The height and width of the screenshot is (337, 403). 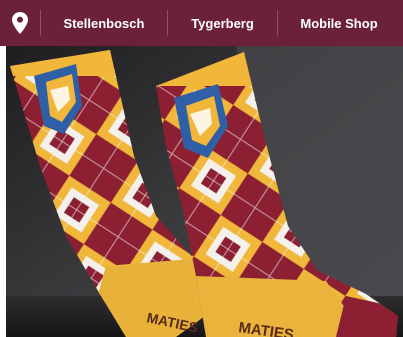 I want to click on location-button, so click(x=20, y=23).